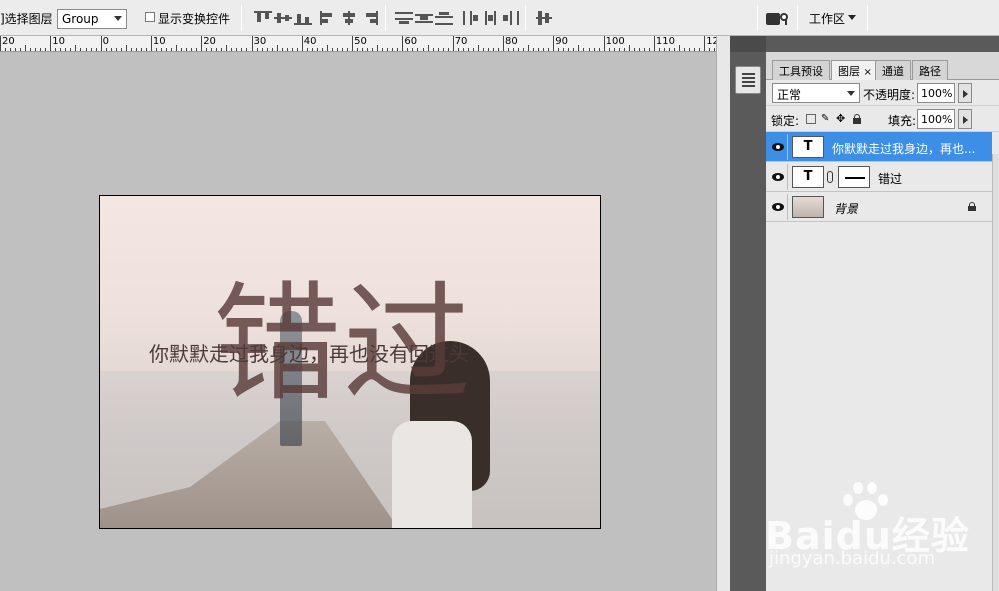  Describe the element at coordinates (26, 18) in the screenshot. I see `auto-select-label: ]选择图层` at that location.